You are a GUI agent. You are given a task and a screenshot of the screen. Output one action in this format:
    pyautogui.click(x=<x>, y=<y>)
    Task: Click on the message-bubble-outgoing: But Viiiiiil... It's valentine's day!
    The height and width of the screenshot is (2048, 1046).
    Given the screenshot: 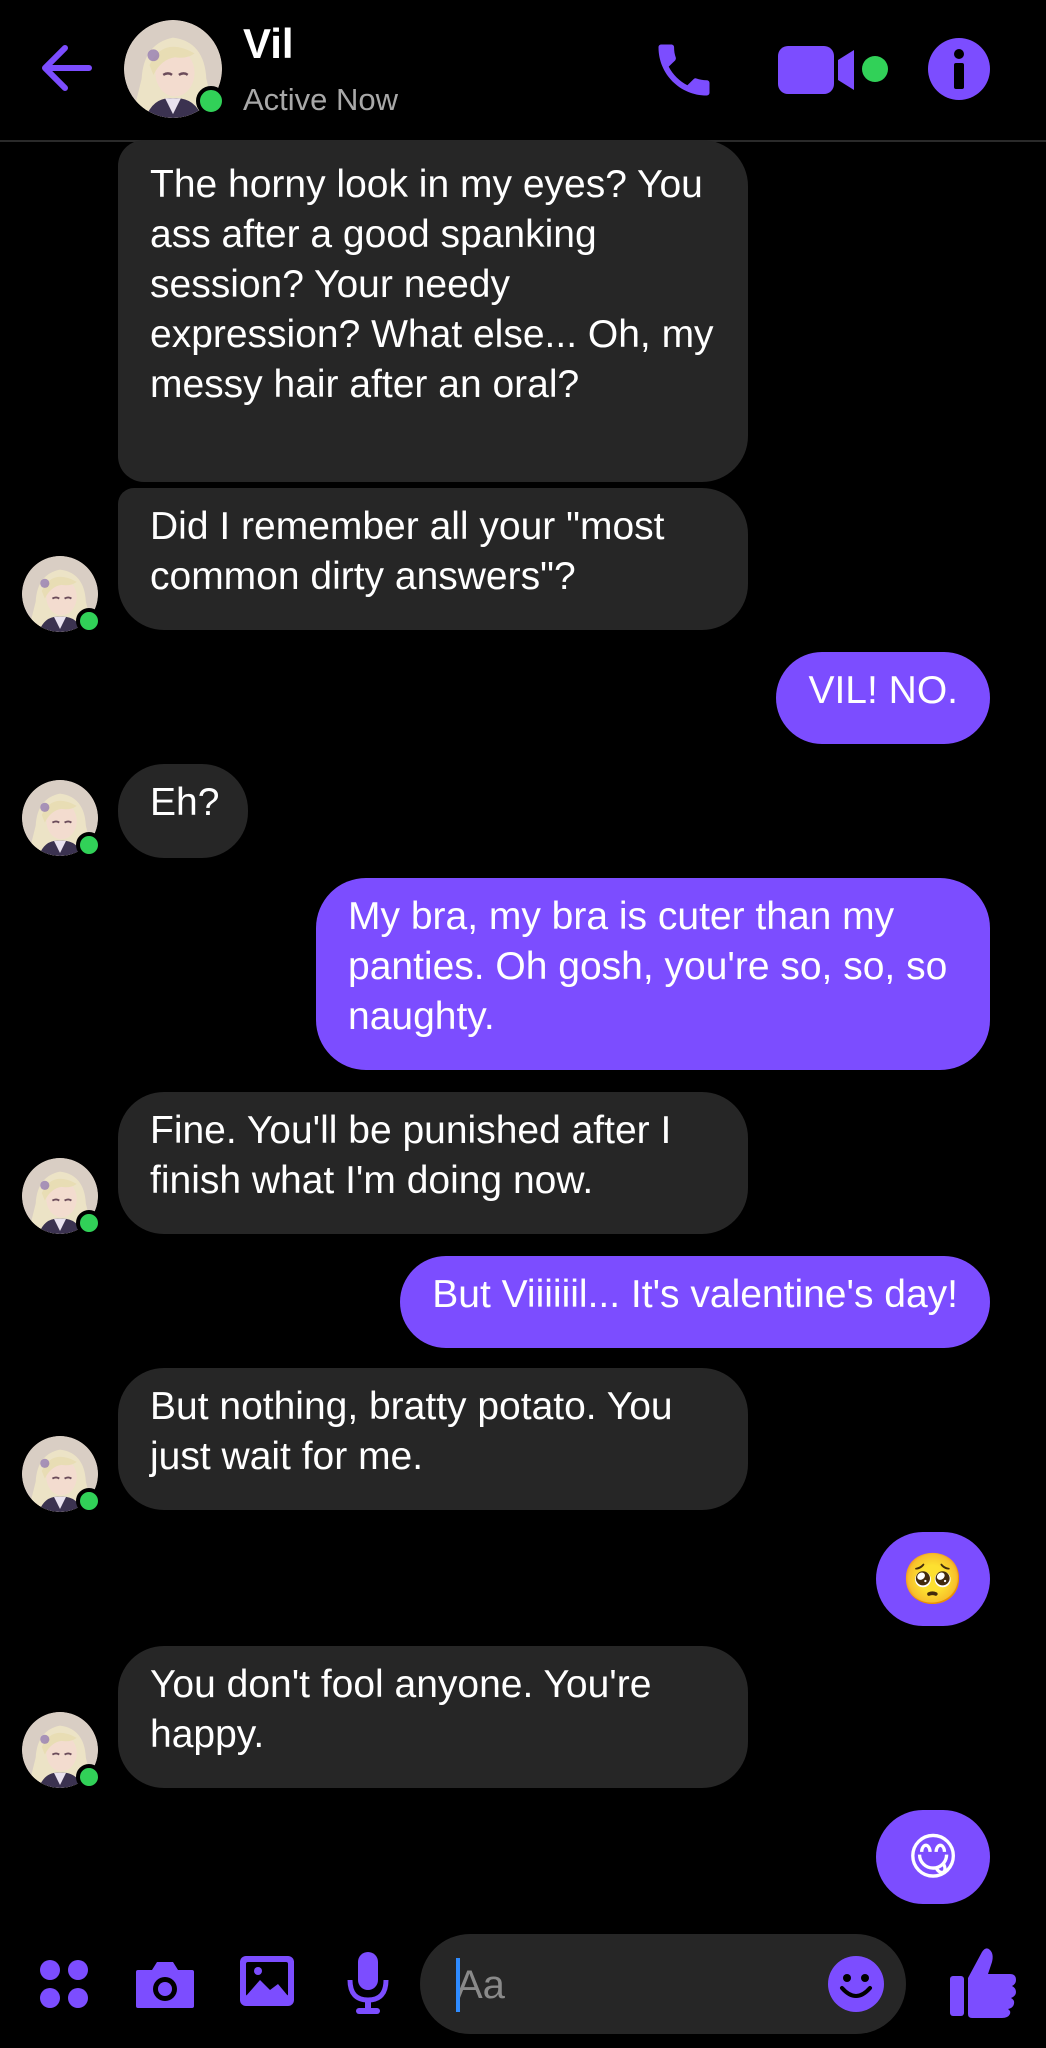 What is the action you would take?
    pyautogui.click(x=695, y=1302)
    